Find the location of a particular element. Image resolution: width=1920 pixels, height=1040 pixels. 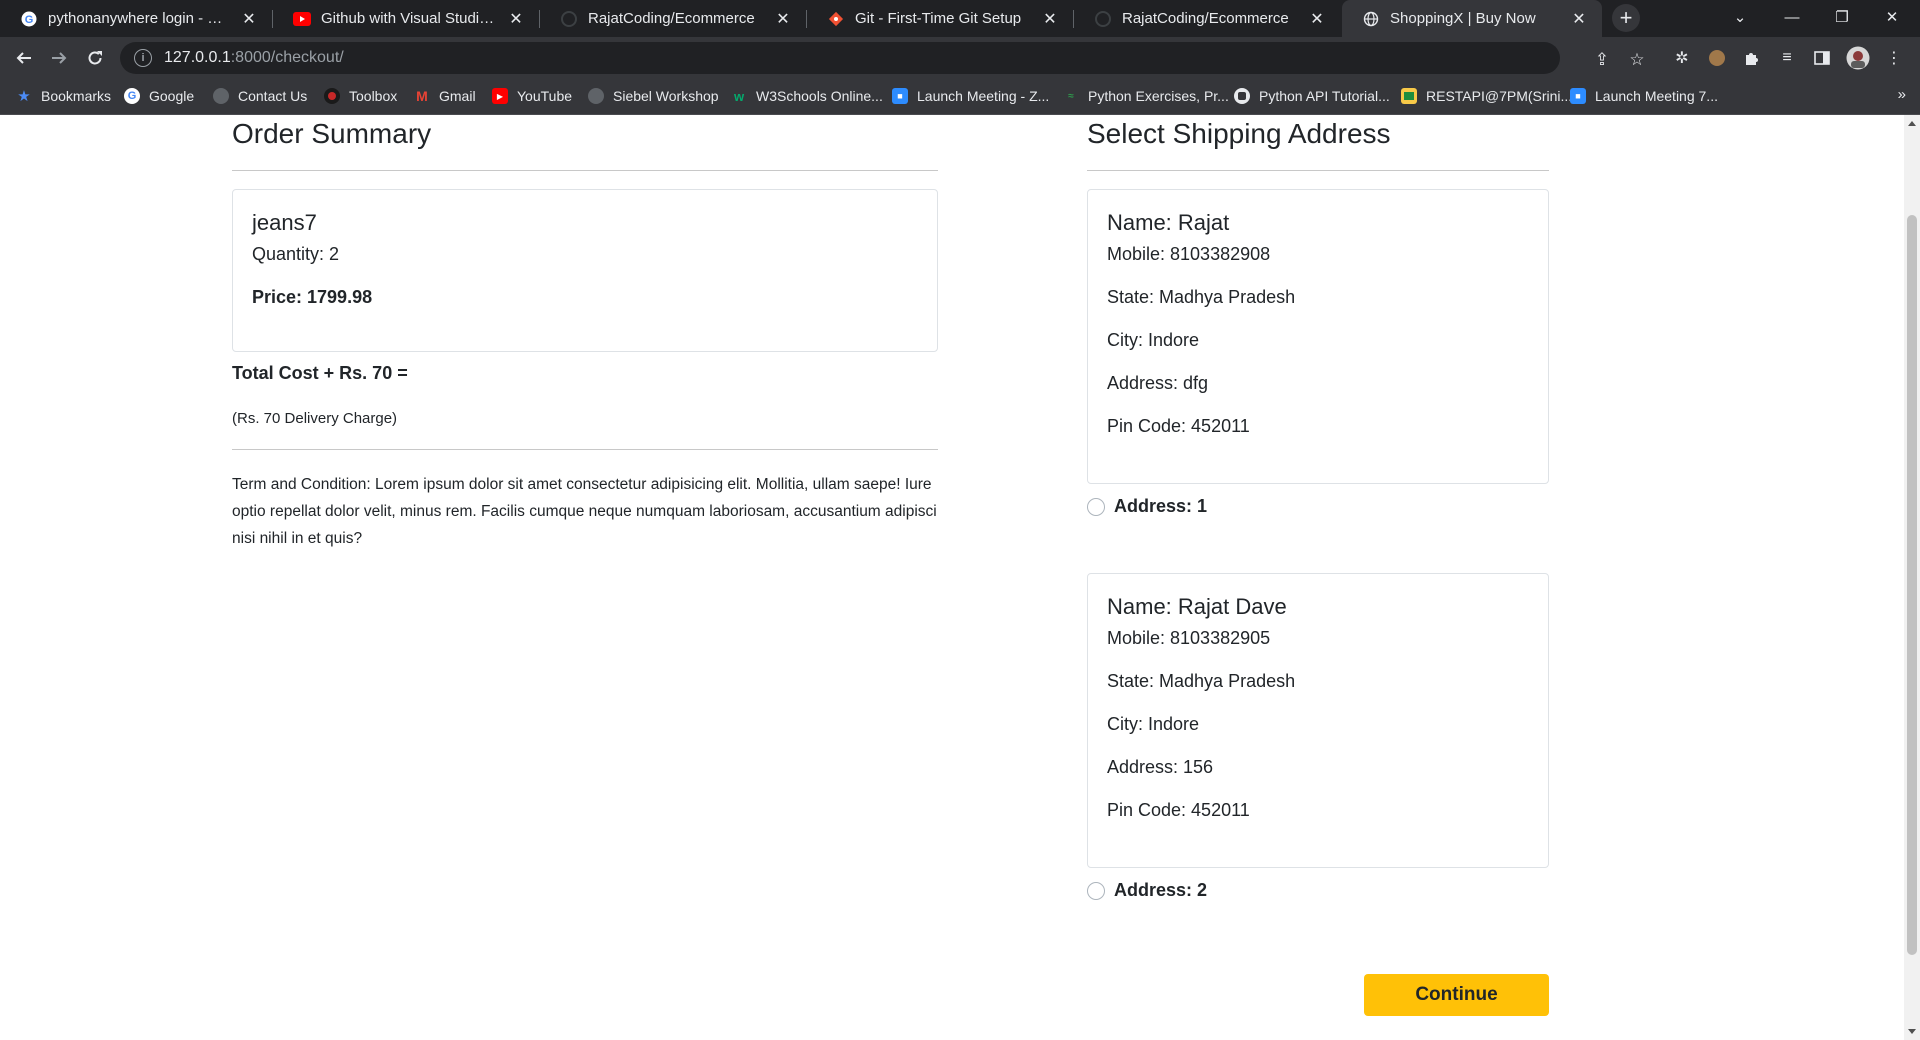

order-item-card: jeans7 Quantity: 2 Price: 1799.98 is located at coordinates (585, 270).